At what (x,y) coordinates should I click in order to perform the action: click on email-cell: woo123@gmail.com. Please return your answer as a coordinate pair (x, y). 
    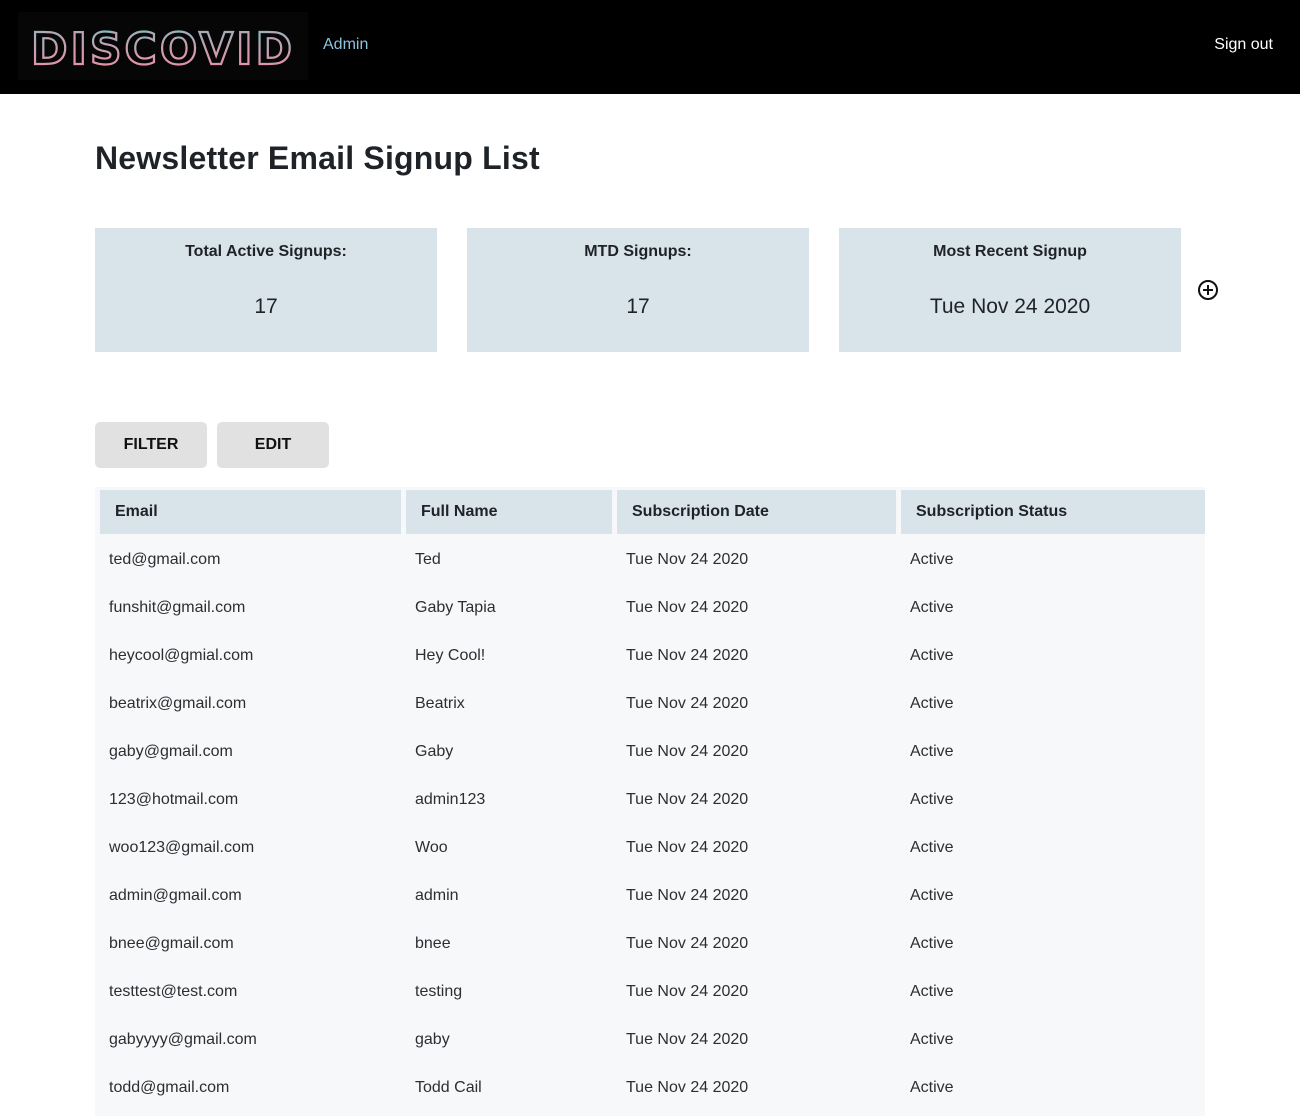
    Looking at the image, I should click on (182, 847).